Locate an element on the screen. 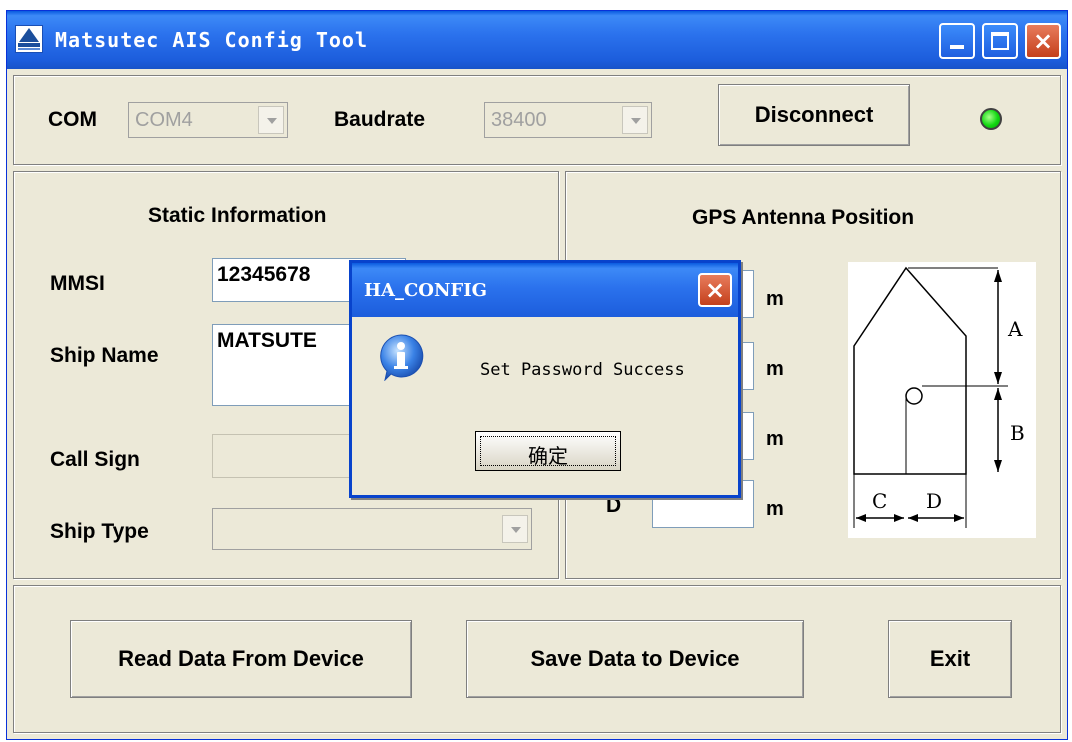  ship-name-value: MATSUTE is located at coordinates (267, 340).